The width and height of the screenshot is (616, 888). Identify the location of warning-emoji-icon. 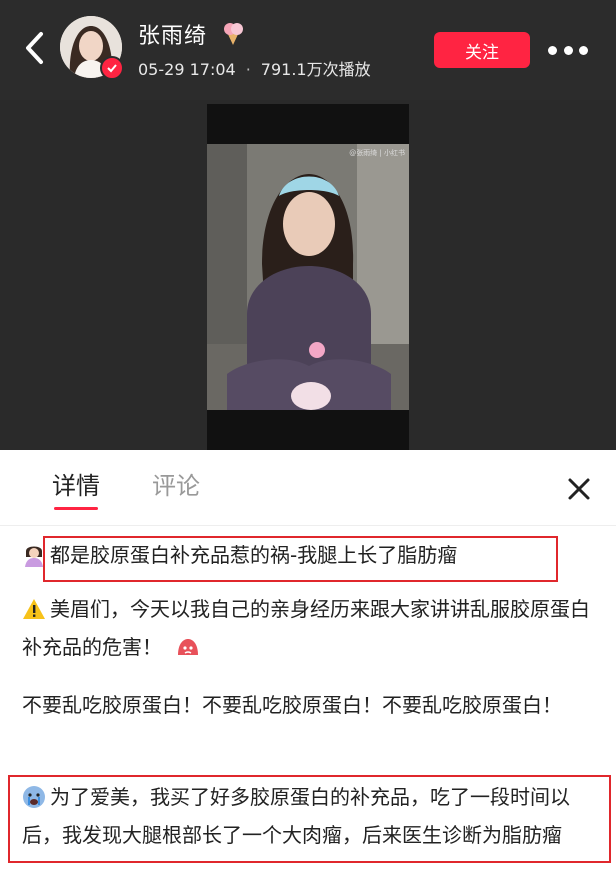
(34, 609).